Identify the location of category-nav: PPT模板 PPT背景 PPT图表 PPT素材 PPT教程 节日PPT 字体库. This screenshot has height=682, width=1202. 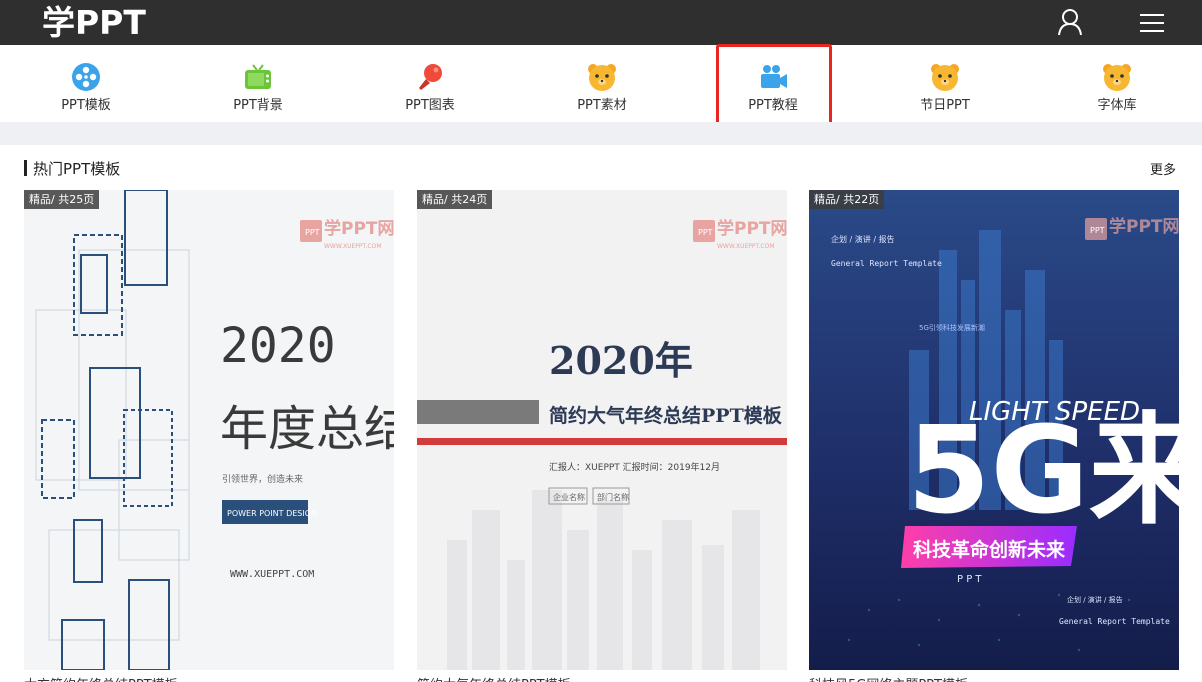
(601, 83).